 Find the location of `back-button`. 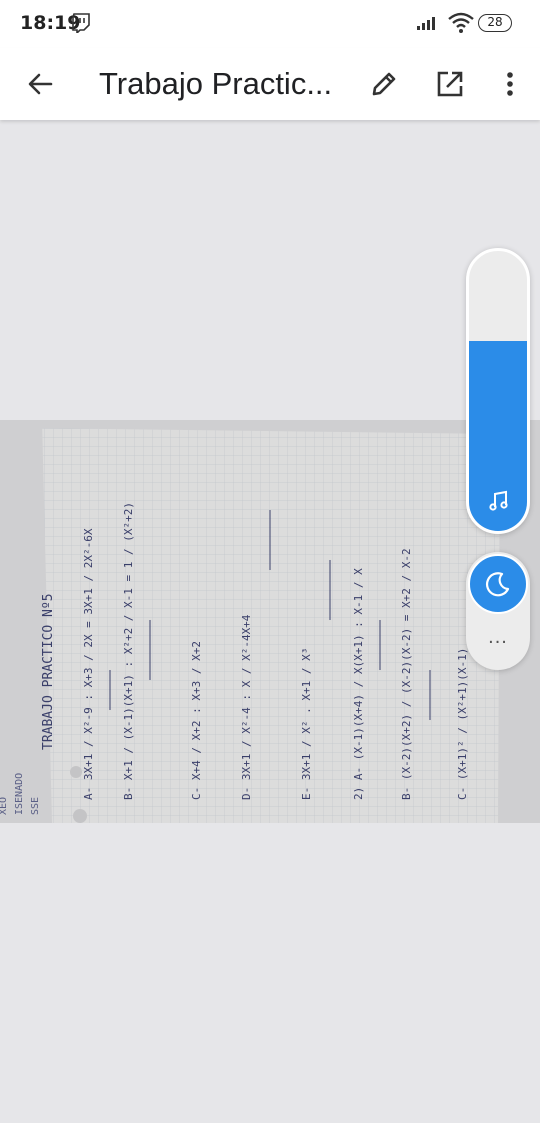

back-button is located at coordinates (42, 84).